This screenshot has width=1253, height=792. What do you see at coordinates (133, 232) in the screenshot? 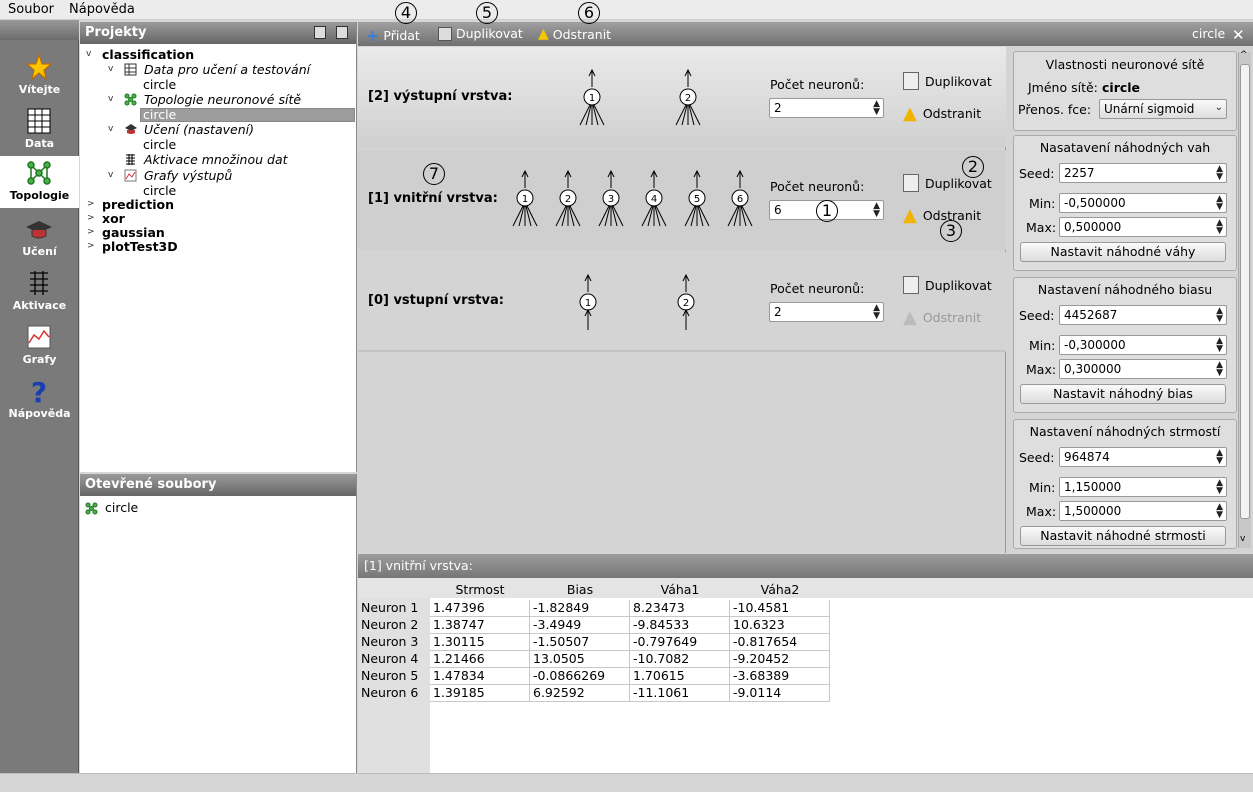
I see `tree-project-gaussian: gaussian` at bounding box center [133, 232].